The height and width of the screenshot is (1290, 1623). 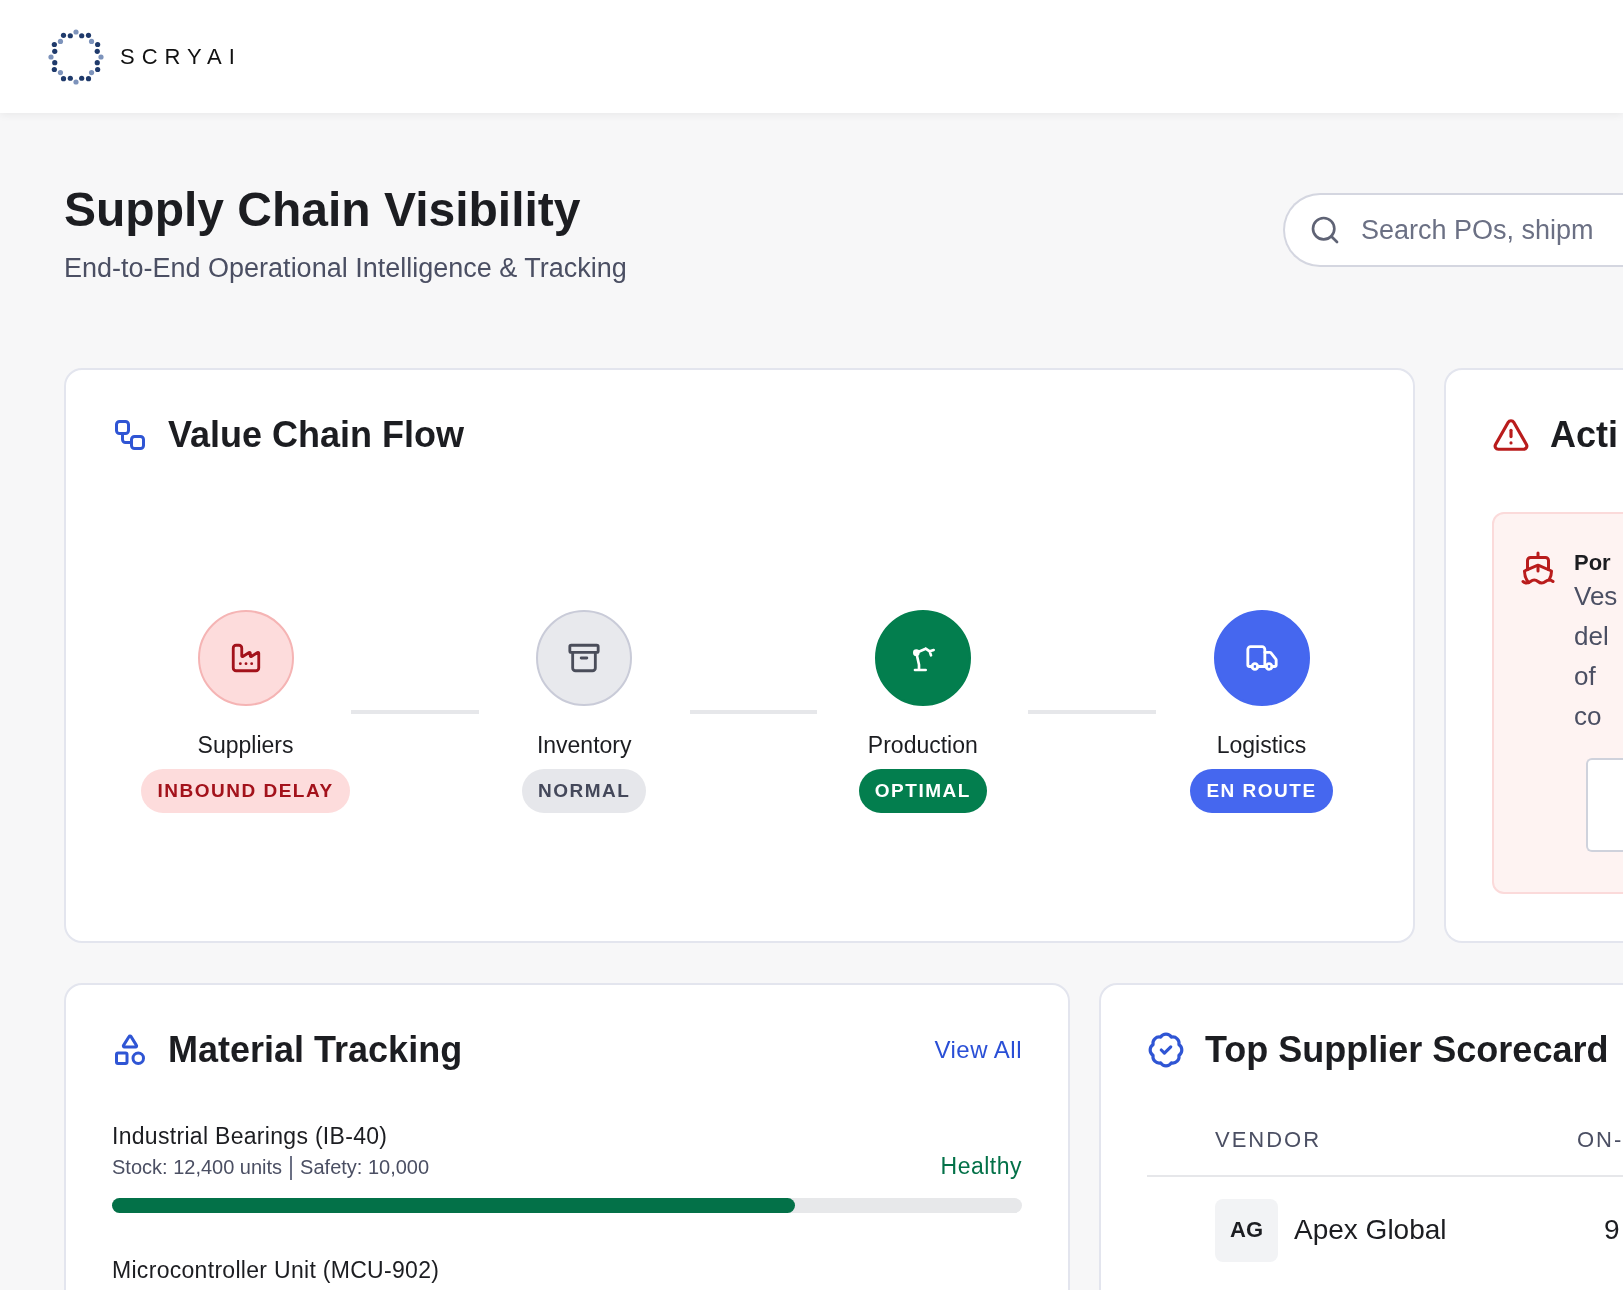 I want to click on card-title: Value Chain Flow, so click(x=316, y=434).